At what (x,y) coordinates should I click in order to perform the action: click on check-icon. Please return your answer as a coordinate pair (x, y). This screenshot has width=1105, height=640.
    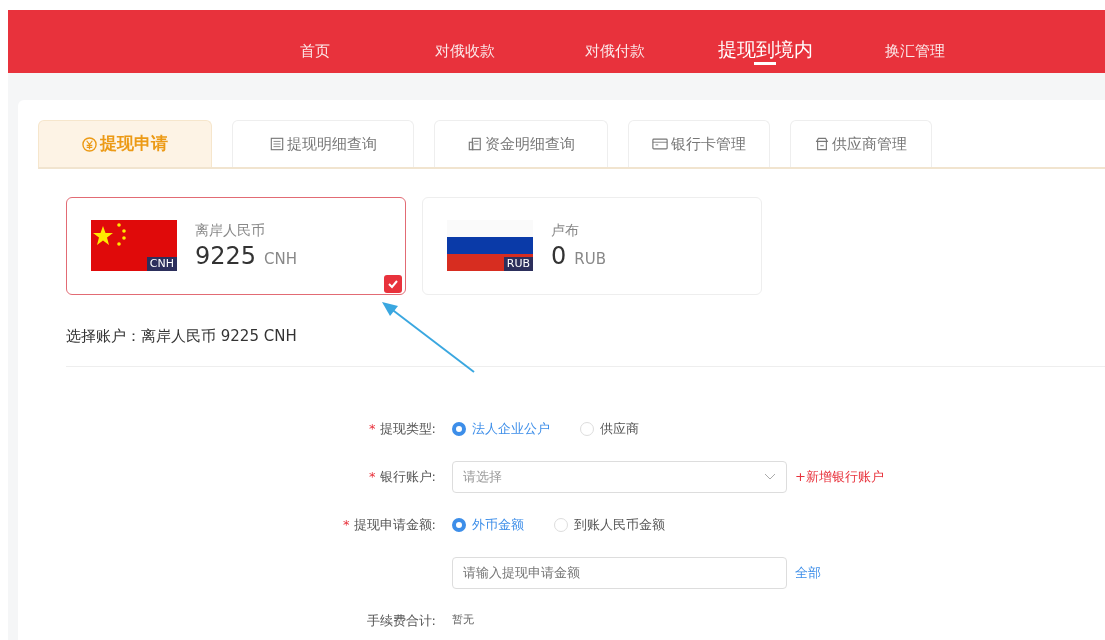
    Looking at the image, I should click on (393, 282).